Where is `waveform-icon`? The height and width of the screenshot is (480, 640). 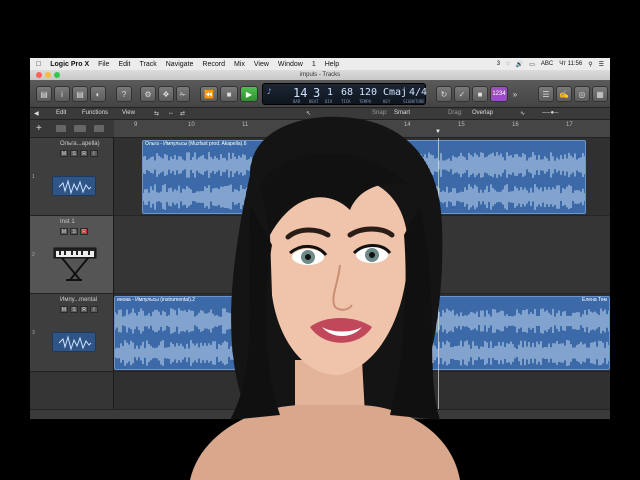
waveform-icon is located at coordinates (74, 186).